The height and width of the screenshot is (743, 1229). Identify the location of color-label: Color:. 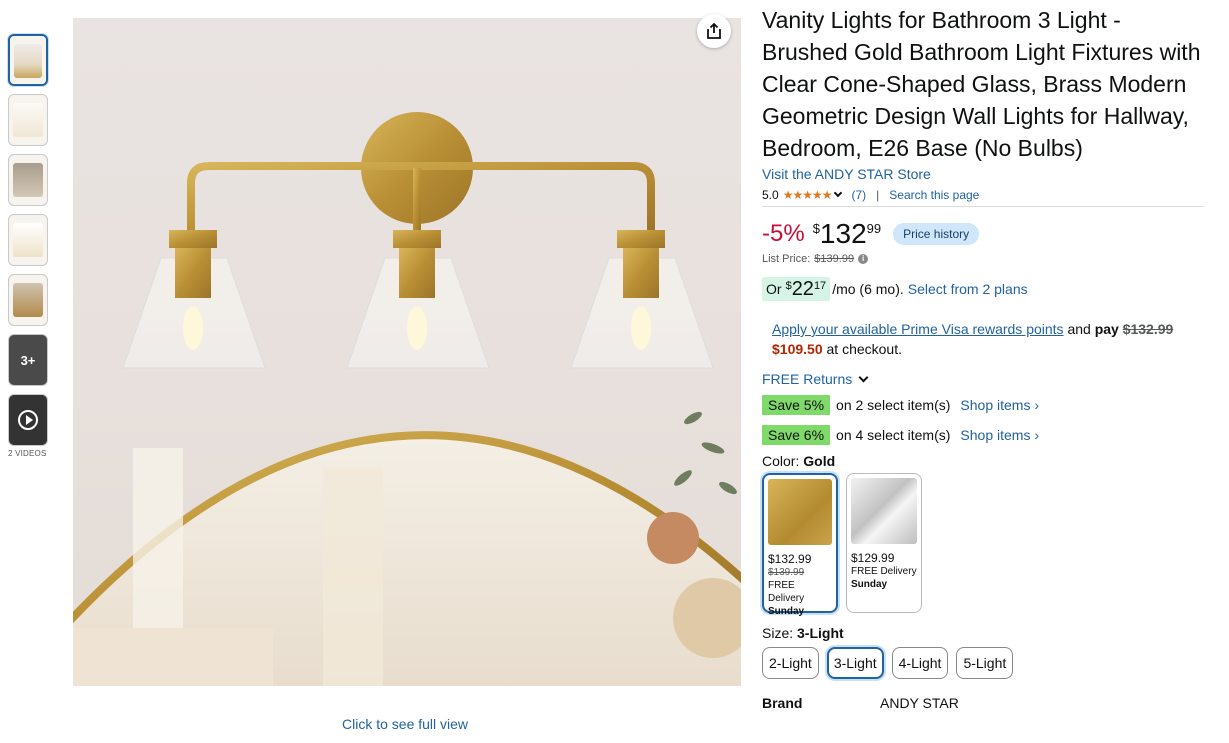
(781, 461).